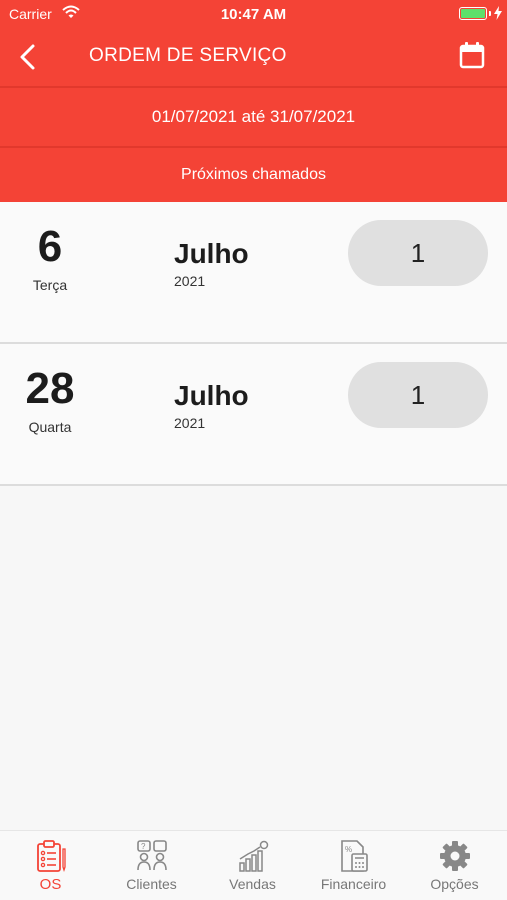 The image size is (507, 900). Describe the element at coordinates (253, 116) in the screenshot. I see `date-range-filter: 01/07/2021 até 31/07/2021` at that location.